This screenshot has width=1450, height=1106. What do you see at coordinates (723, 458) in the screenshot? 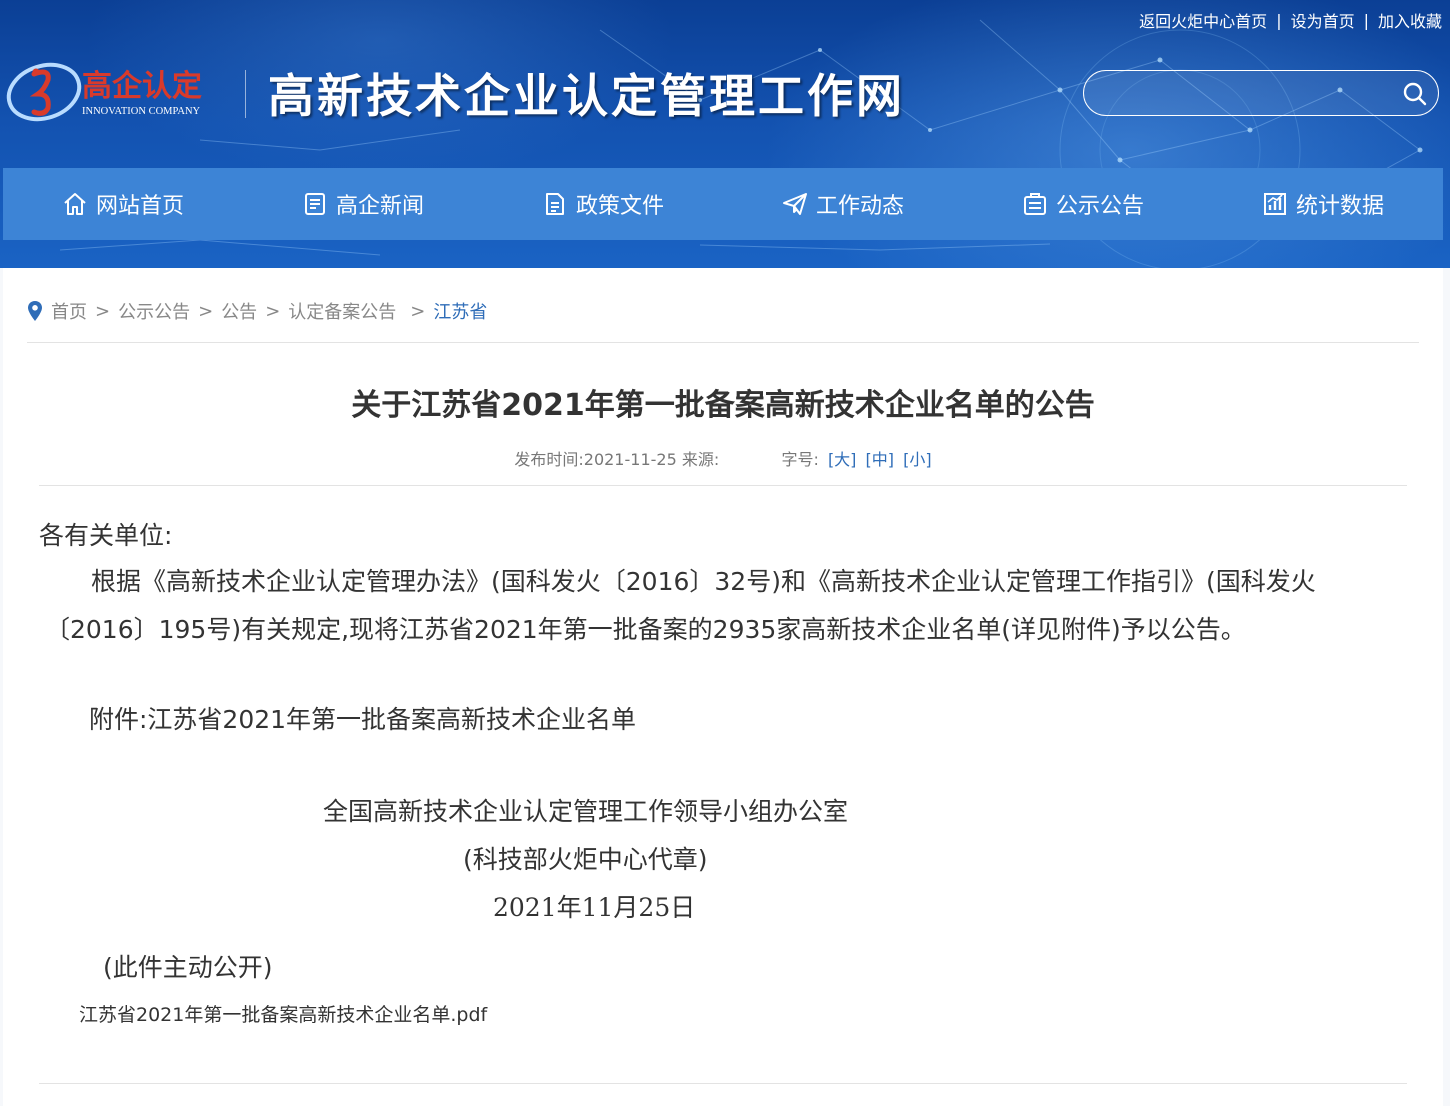
I see `article-meta: 发布时间:2021-11-25 来源: 字号: [大] [中] [小]` at bounding box center [723, 458].